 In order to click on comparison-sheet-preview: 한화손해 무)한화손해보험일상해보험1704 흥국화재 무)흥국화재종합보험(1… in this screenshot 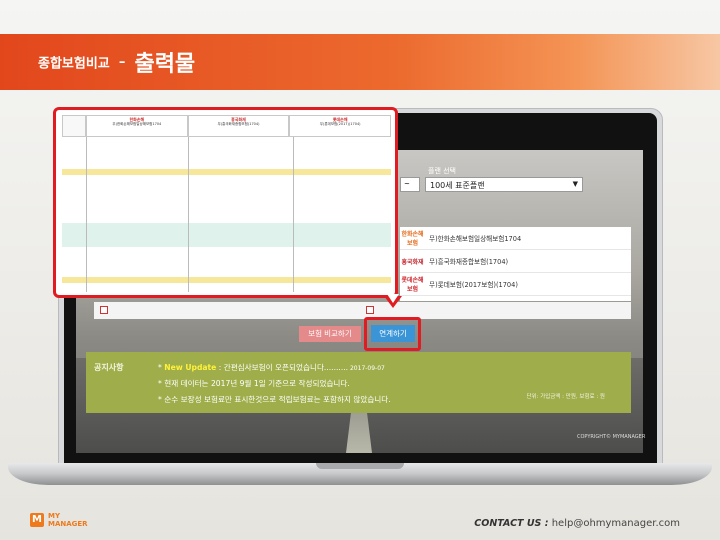, I will do `click(226, 203)`.